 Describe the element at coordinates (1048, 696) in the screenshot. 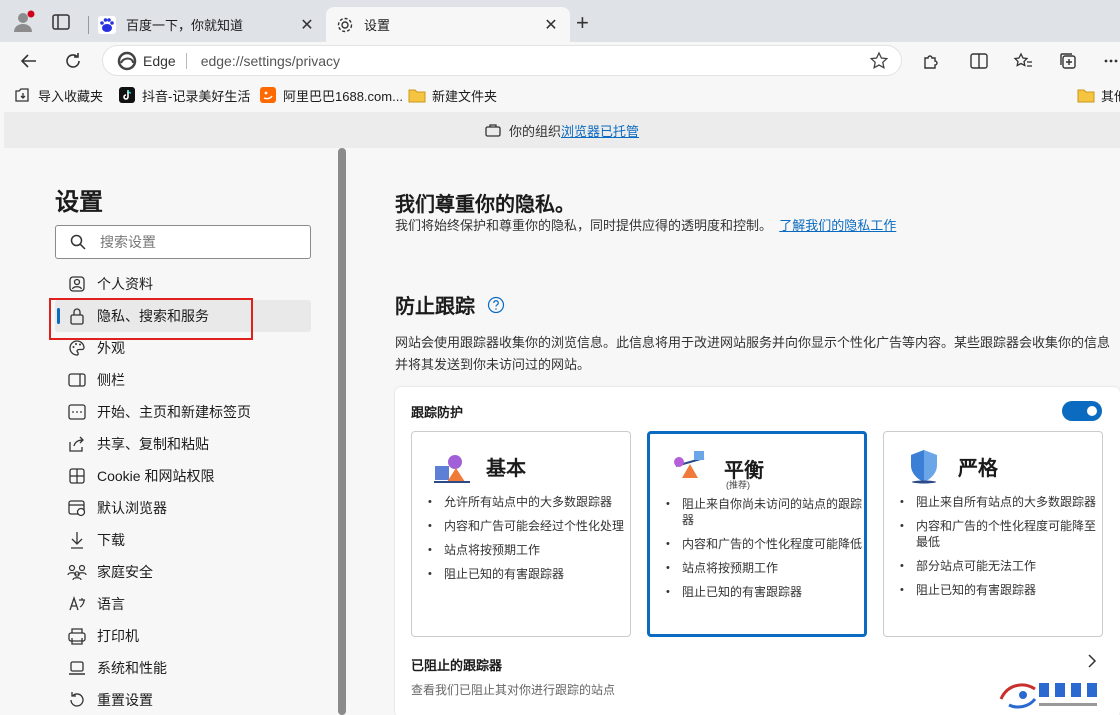

I see `watermark-logo` at that location.